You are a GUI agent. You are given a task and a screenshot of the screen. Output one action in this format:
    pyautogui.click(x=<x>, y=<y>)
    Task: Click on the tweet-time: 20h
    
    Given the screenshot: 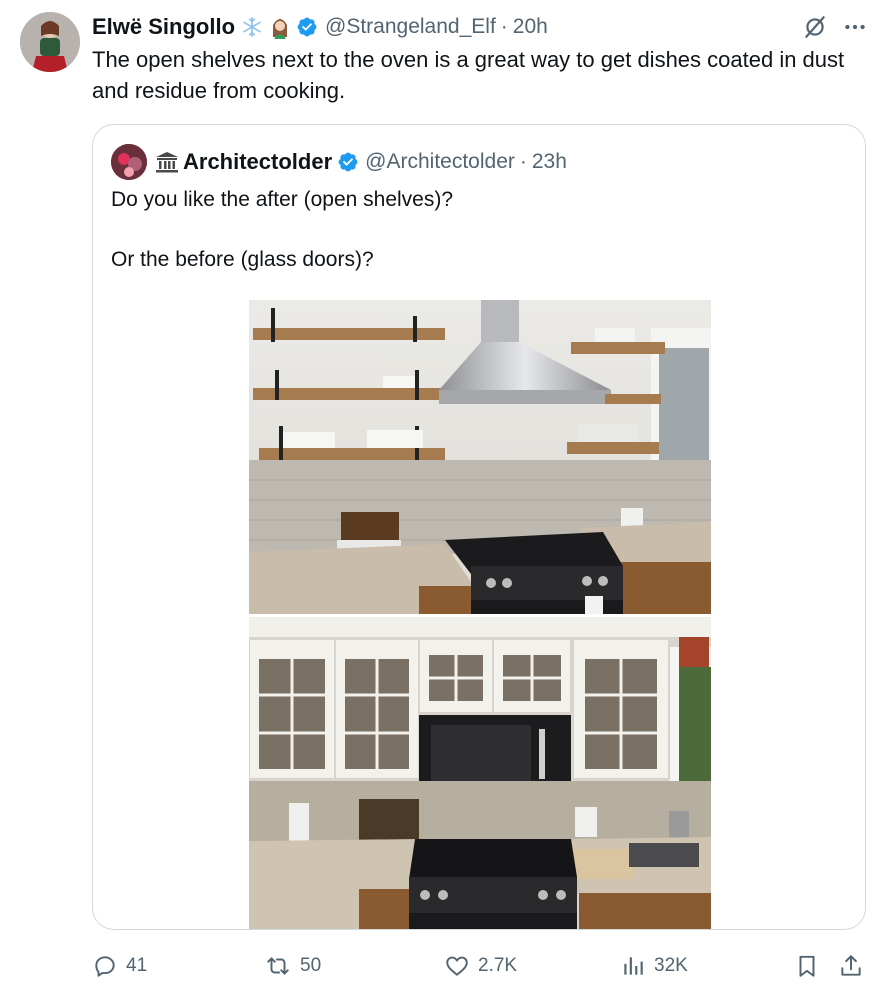 What is the action you would take?
    pyautogui.click(x=530, y=27)
    